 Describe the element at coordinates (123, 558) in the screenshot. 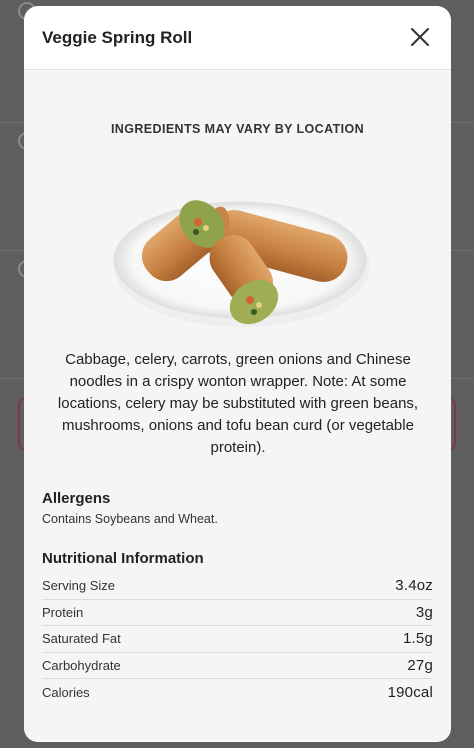

I see `nutrition-heading: Nutritional Information` at that location.